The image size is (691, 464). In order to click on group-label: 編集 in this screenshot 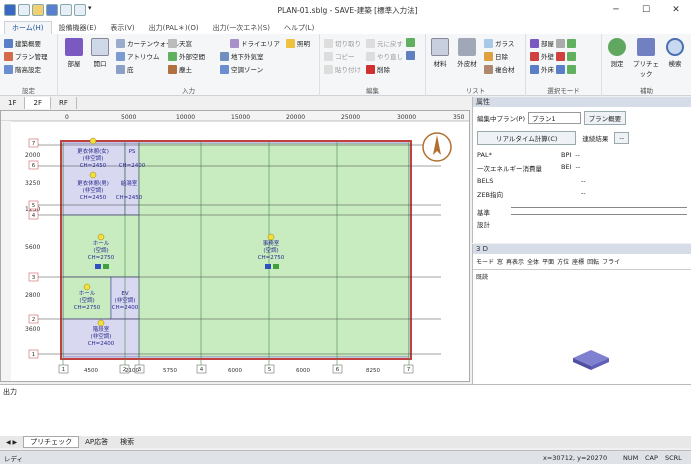, I will do `click(372, 91)`.